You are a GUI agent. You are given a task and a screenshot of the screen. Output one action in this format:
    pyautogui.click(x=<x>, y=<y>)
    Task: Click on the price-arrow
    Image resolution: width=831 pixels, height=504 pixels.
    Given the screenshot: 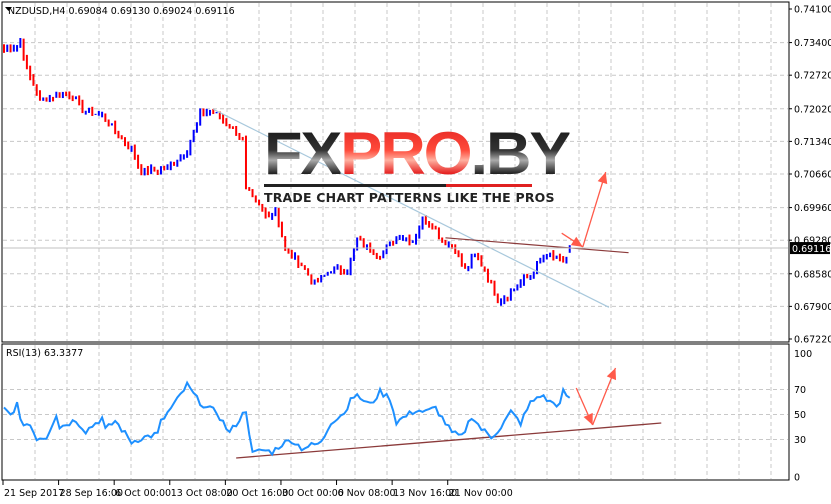 What is the action you would take?
    pyautogui.click(x=594, y=209)
    